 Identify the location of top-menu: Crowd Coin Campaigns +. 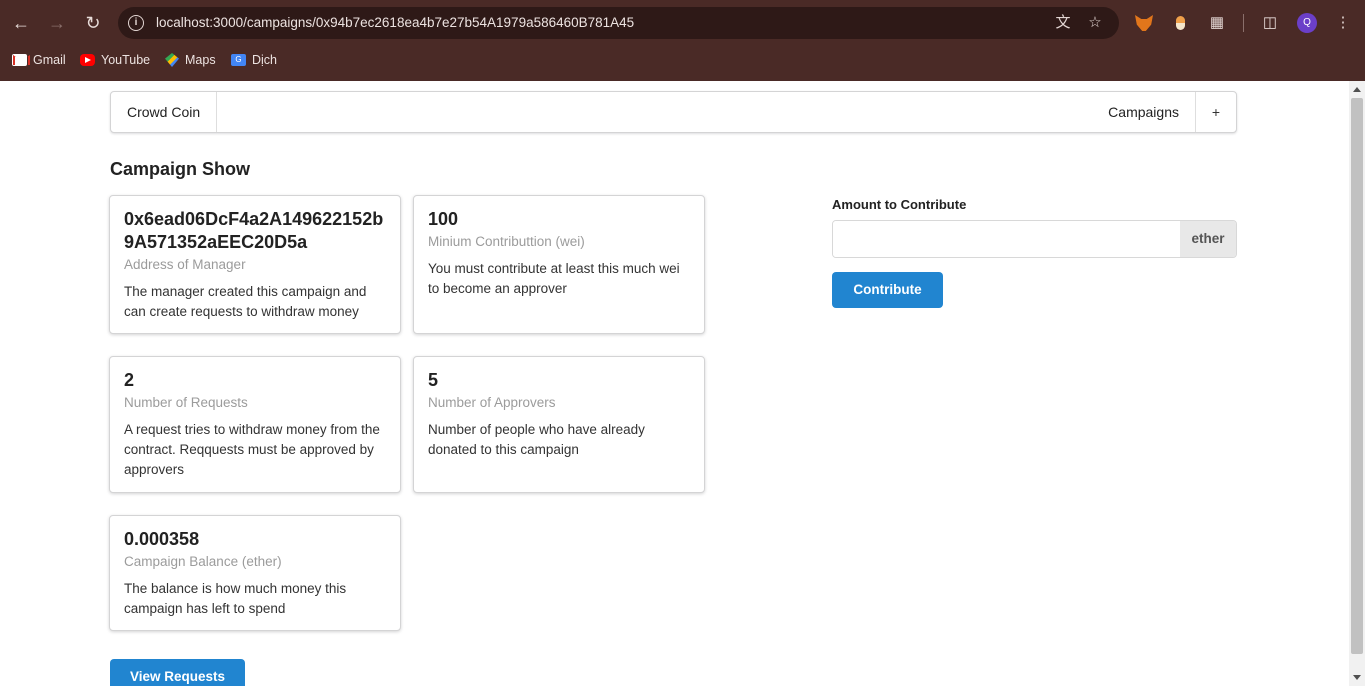
(673, 112).